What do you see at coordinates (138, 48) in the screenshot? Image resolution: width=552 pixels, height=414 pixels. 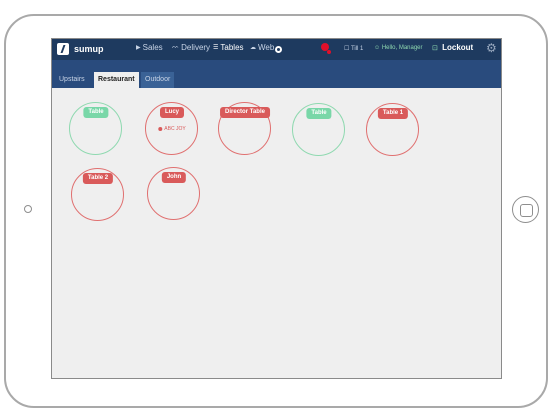 I see `play-icon: ▶` at bounding box center [138, 48].